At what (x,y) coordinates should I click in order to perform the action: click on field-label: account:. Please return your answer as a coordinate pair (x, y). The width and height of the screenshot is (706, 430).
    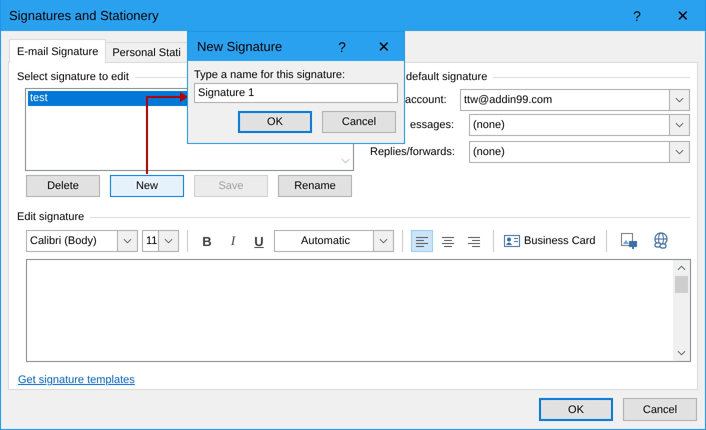
    Looking at the image, I should click on (426, 100).